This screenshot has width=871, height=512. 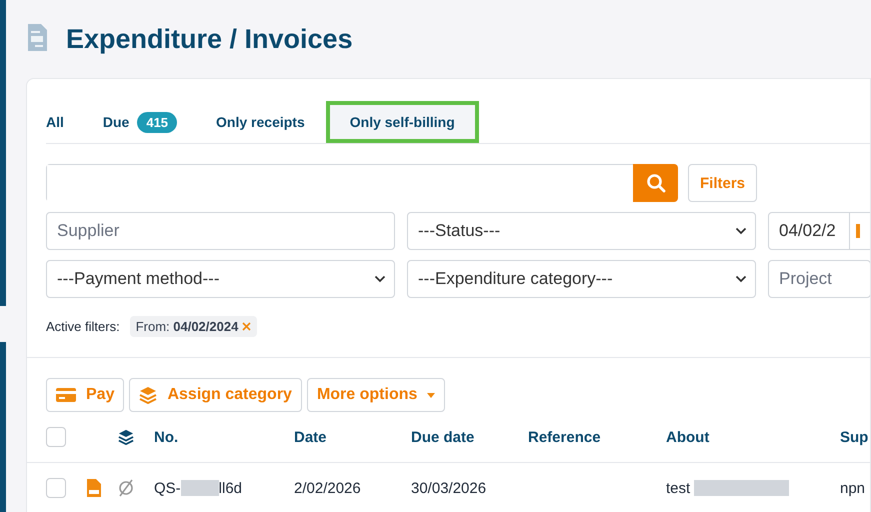 I want to click on text-field: Project, so click(x=819, y=279).